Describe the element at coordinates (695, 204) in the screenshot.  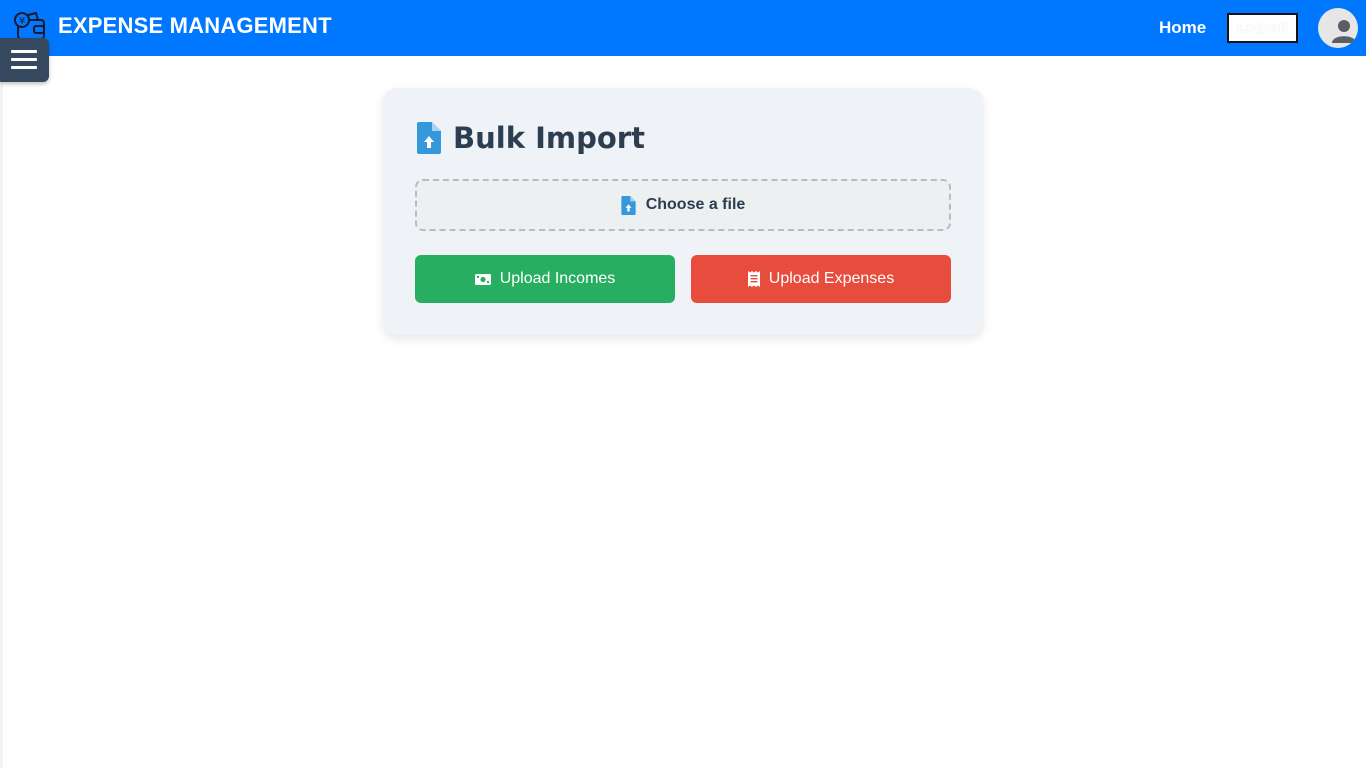
I see `file-input-label: Choose a file` at that location.